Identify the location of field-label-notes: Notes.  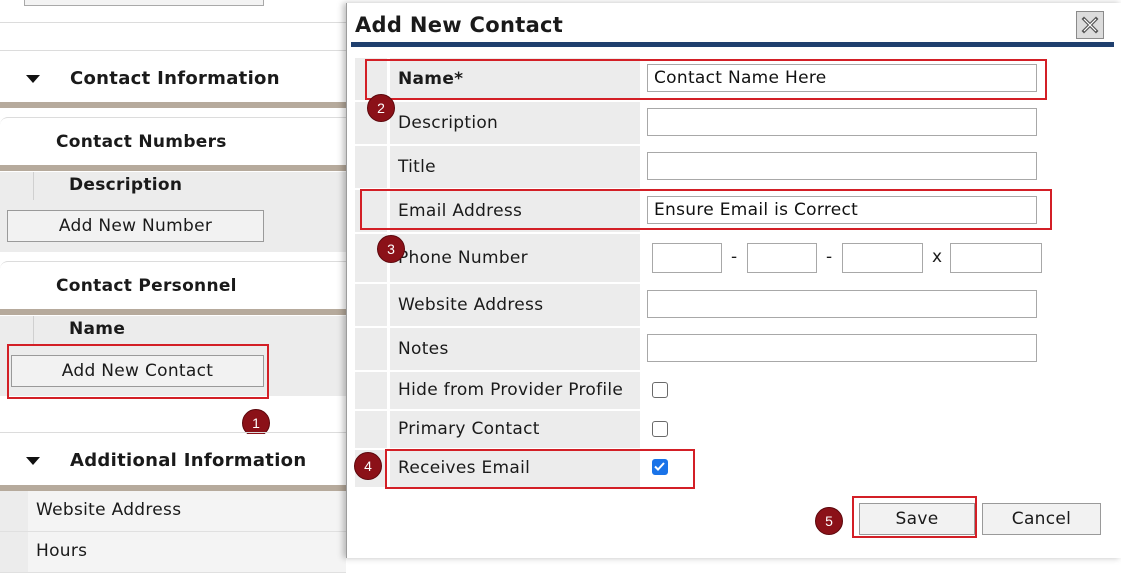
(423, 349).